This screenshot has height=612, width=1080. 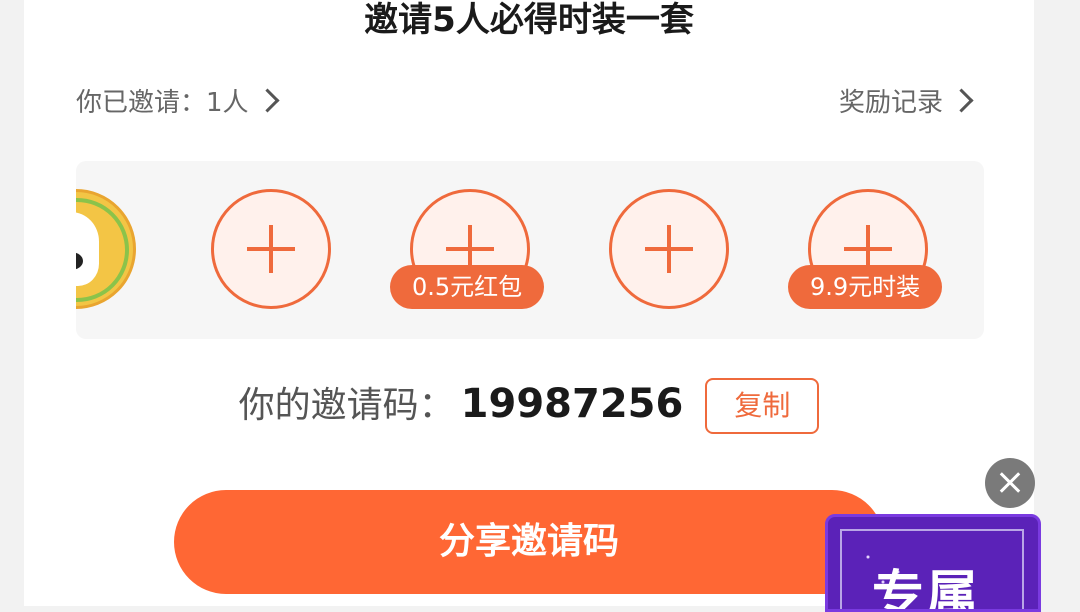 What do you see at coordinates (933, 563) in the screenshot?
I see `promo-floating-banner: 专属` at bounding box center [933, 563].